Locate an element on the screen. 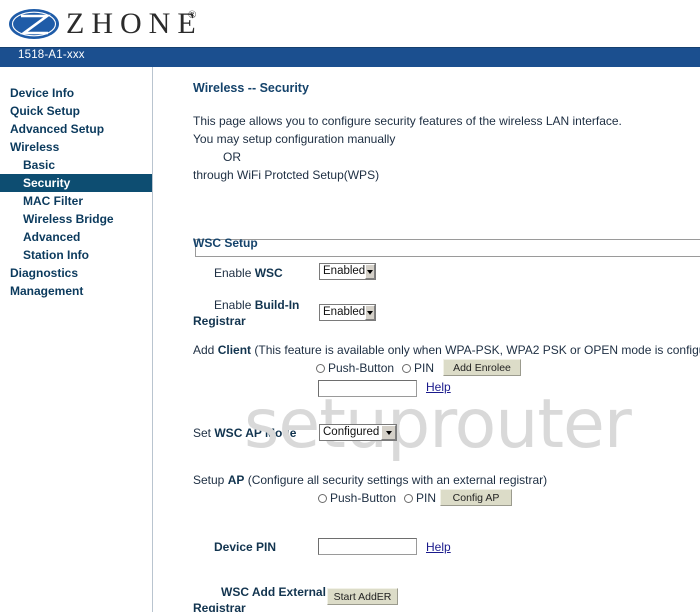  enable-wsc-dropdown: Enabled is located at coordinates (347, 271).